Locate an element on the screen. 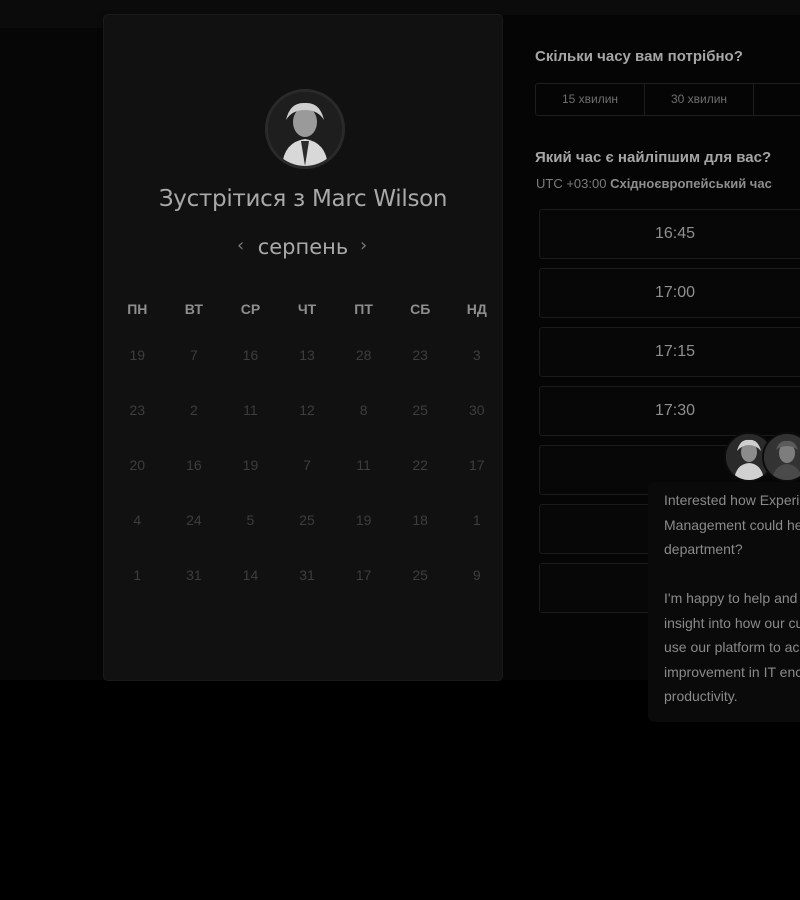 Image resolution: width=800 pixels, height=900 pixels. time-slot: 17:30 is located at coordinates (669, 411).